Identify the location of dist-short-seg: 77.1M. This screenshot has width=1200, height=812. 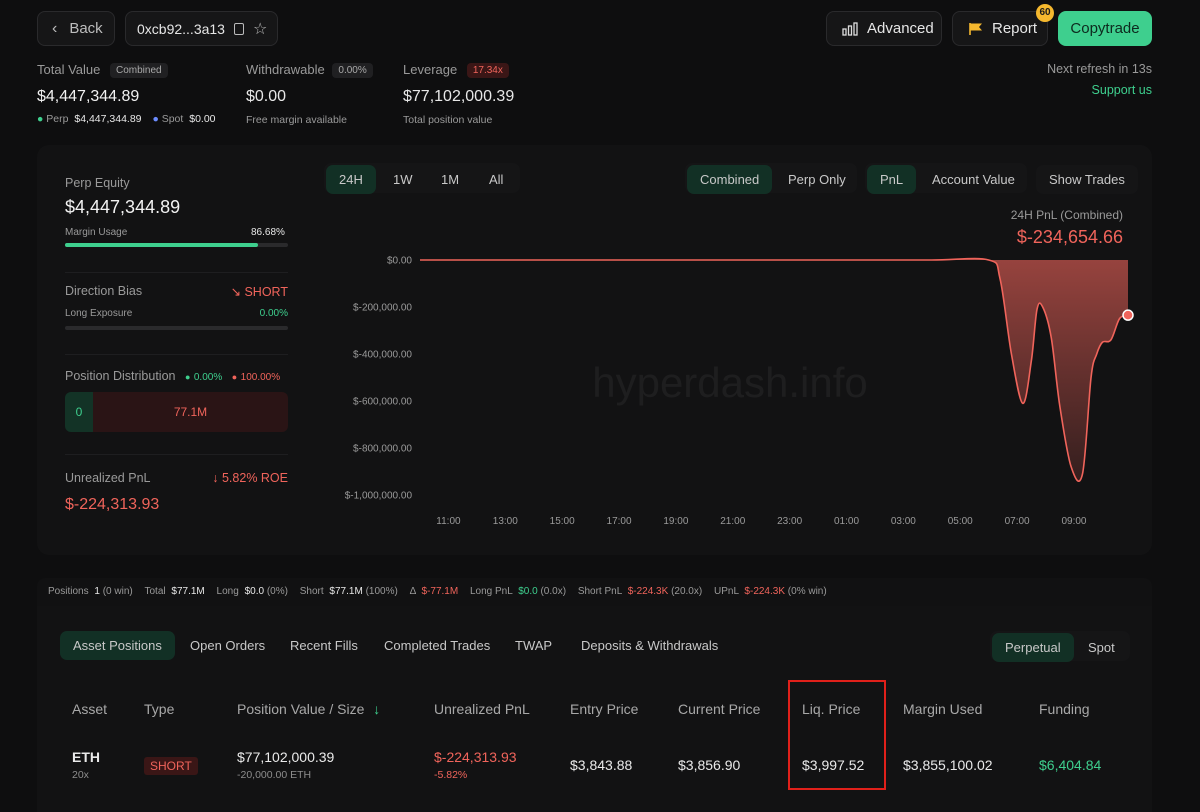
(190, 412).